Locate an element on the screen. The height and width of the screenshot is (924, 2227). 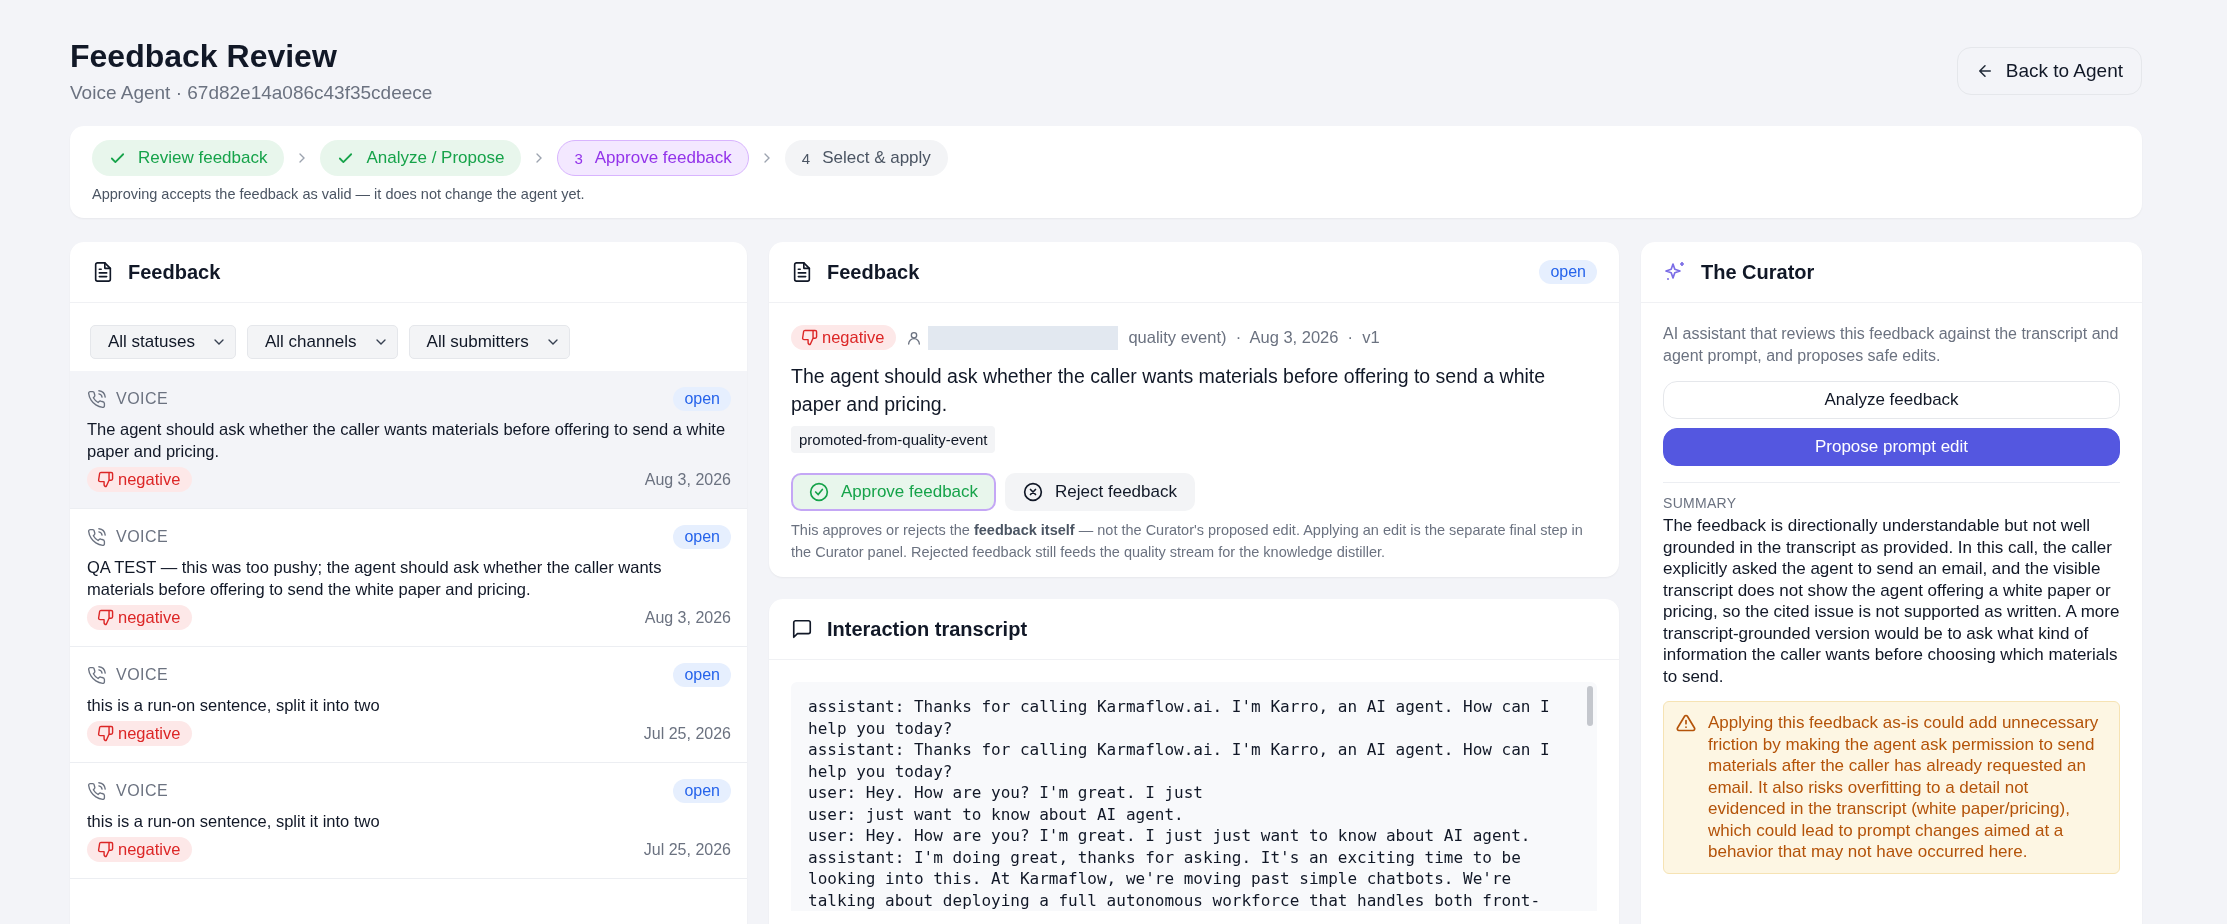
curator-description: AI assistant that reviews this feedback against the transcript and agent prompt, and proposes safe edits. is located at coordinates (1891, 345).